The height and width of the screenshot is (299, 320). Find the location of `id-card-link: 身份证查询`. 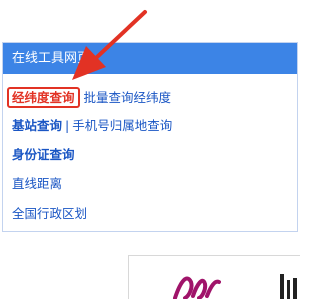

id-card-link: 身份证查询 is located at coordinates (43, 154).